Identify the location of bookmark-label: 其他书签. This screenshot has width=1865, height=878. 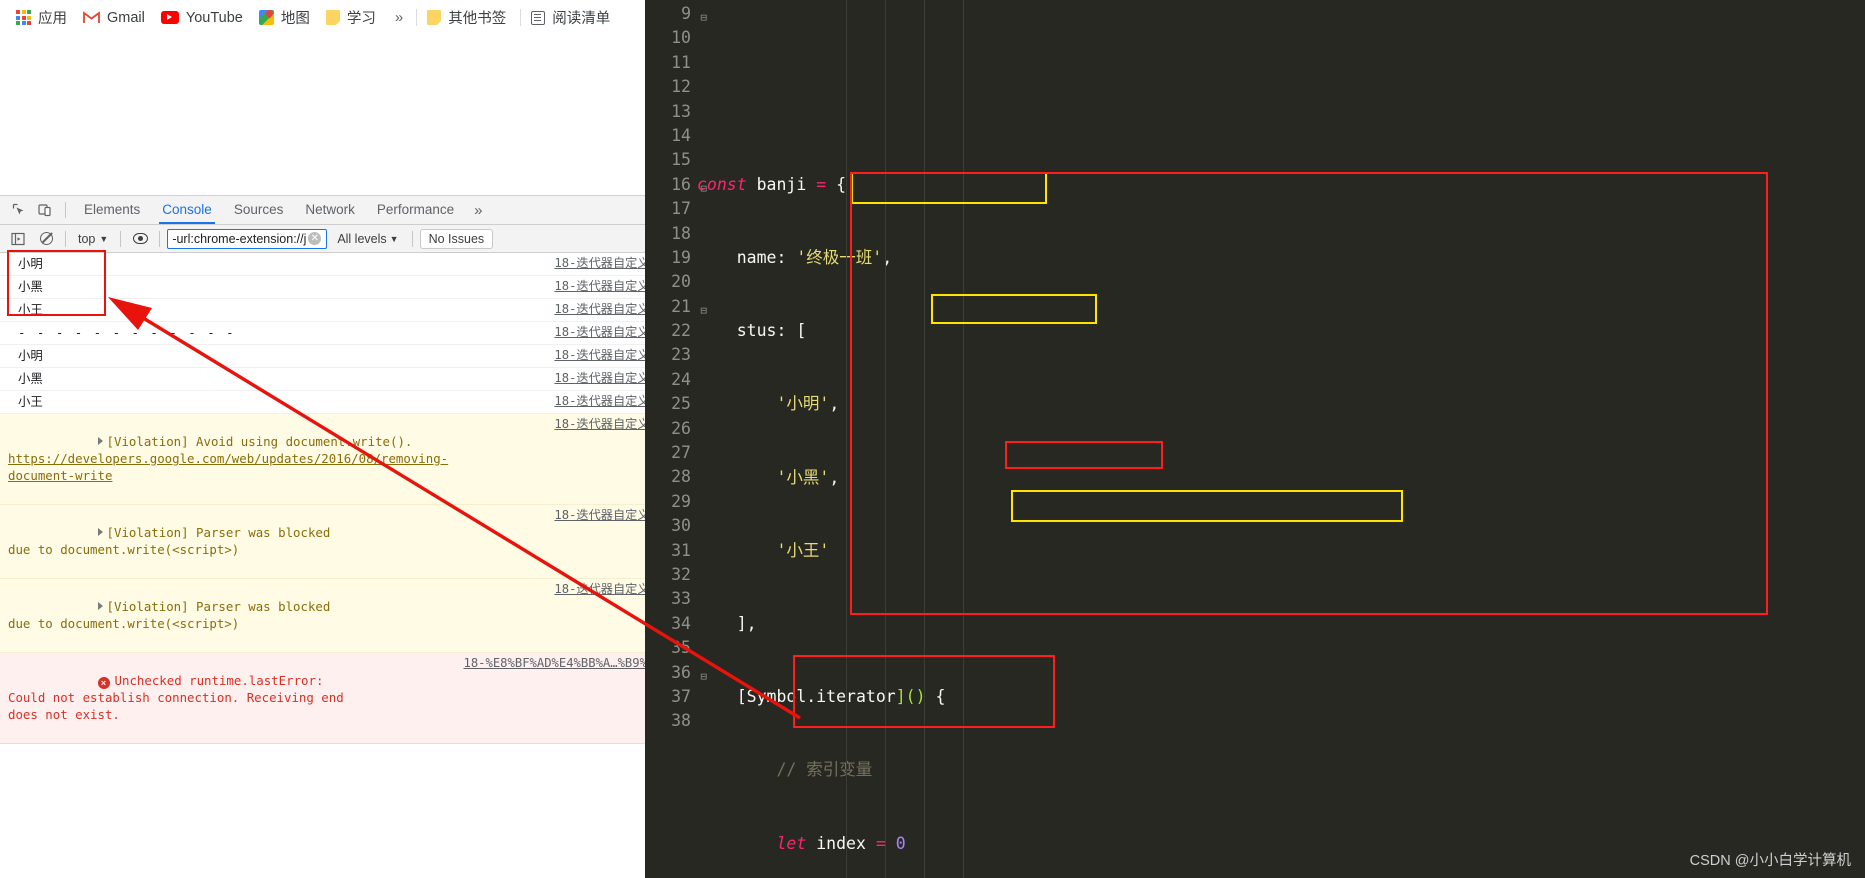
(477, 19).